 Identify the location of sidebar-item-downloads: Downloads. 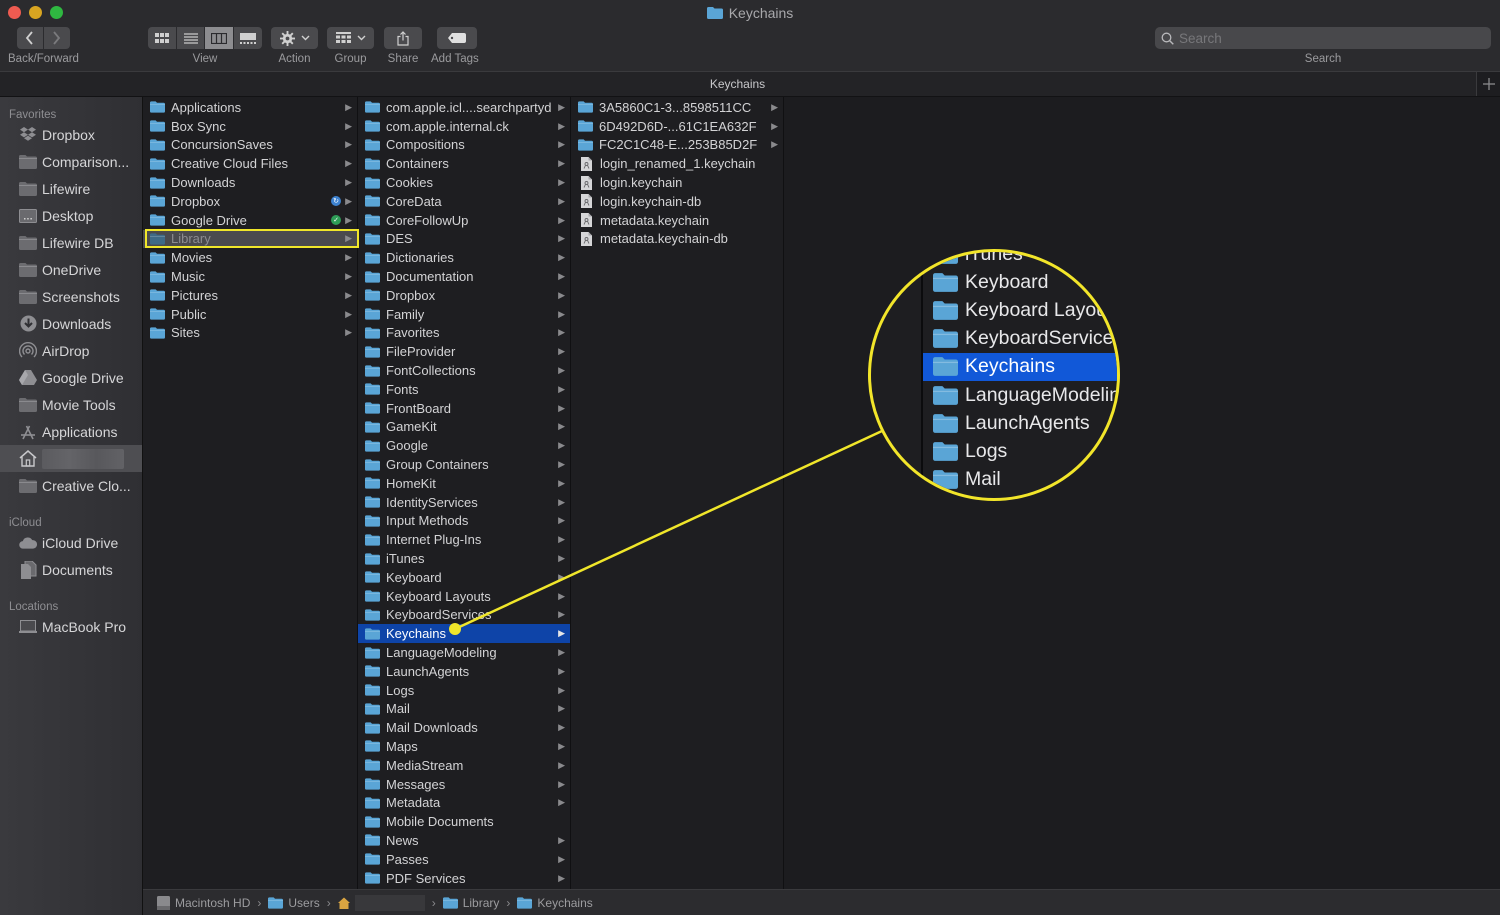
(71, 323).